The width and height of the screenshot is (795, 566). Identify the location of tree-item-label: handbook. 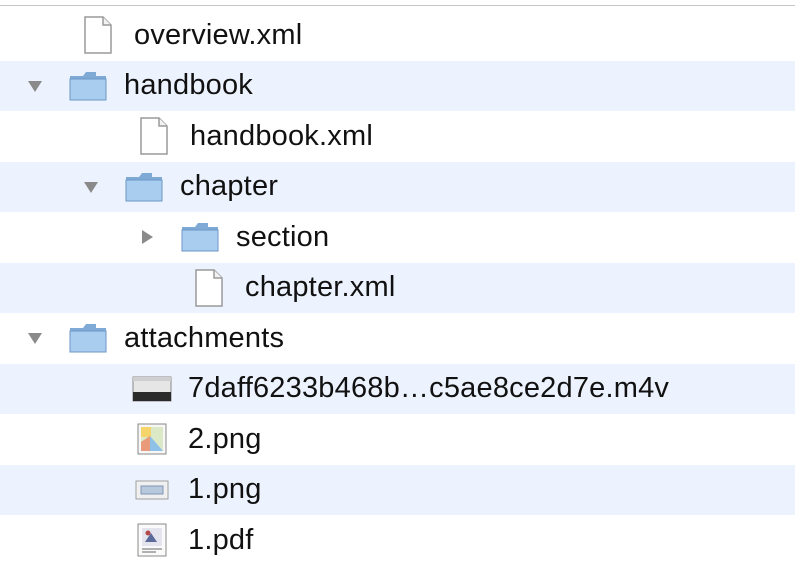
(188, 85).